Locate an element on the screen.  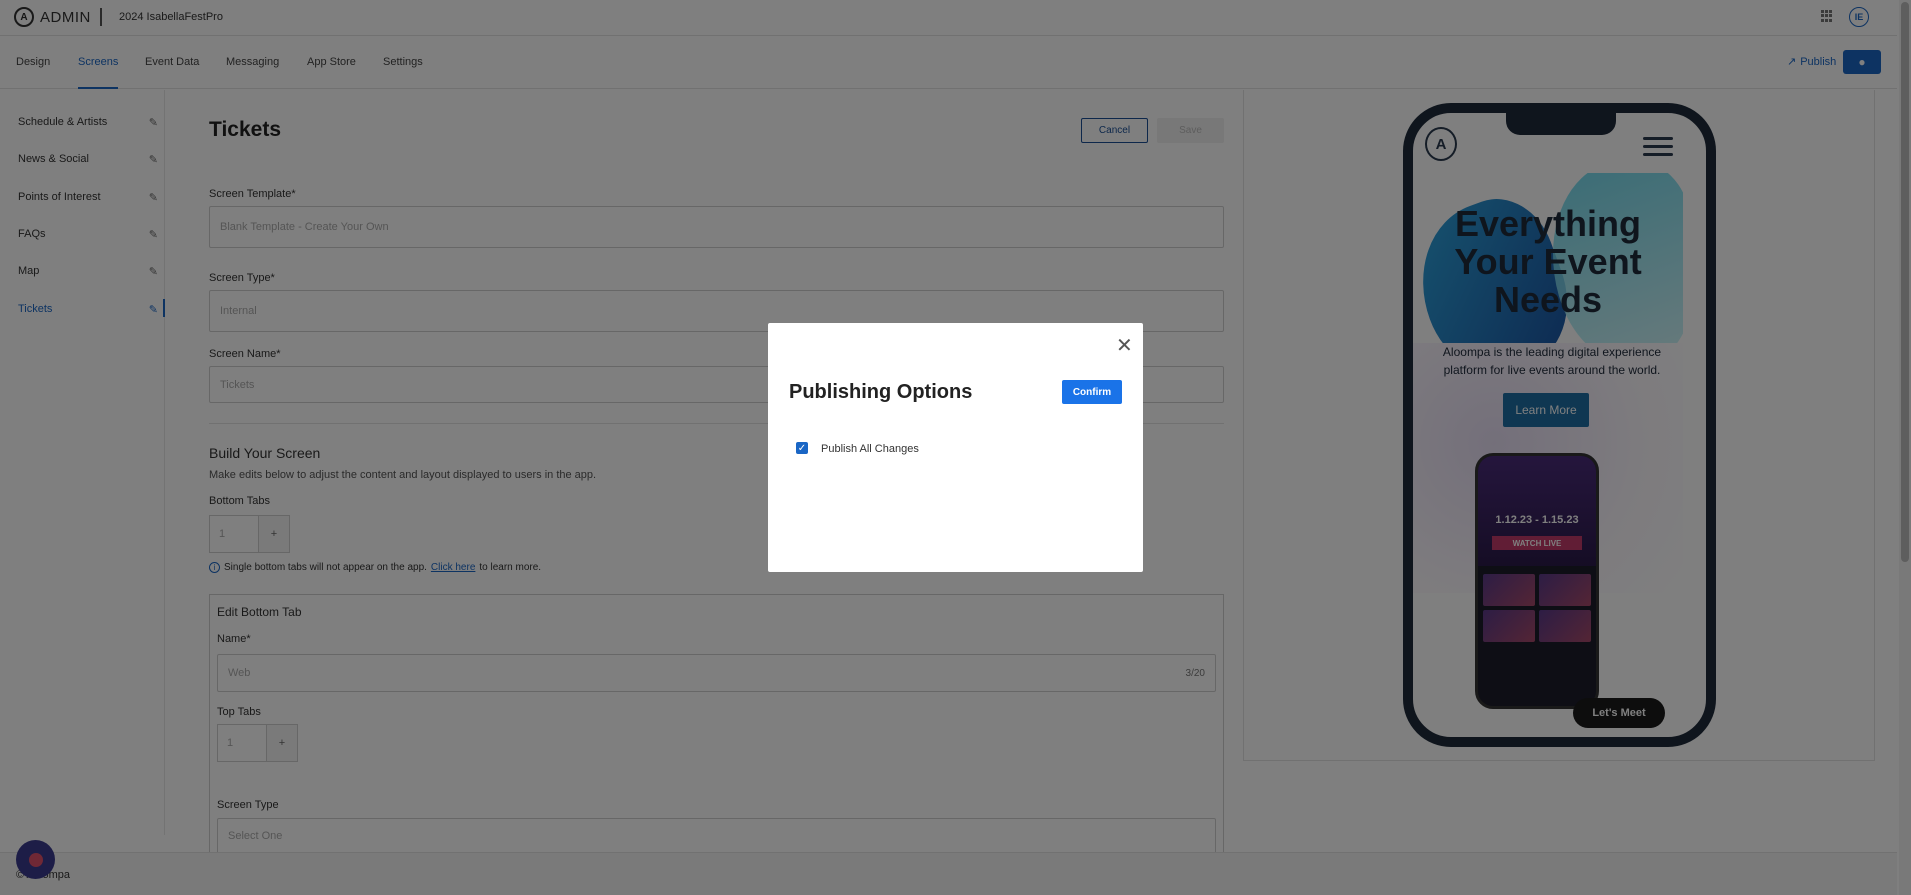
close-icon: ✕ is located at coordinates (1124, 345).